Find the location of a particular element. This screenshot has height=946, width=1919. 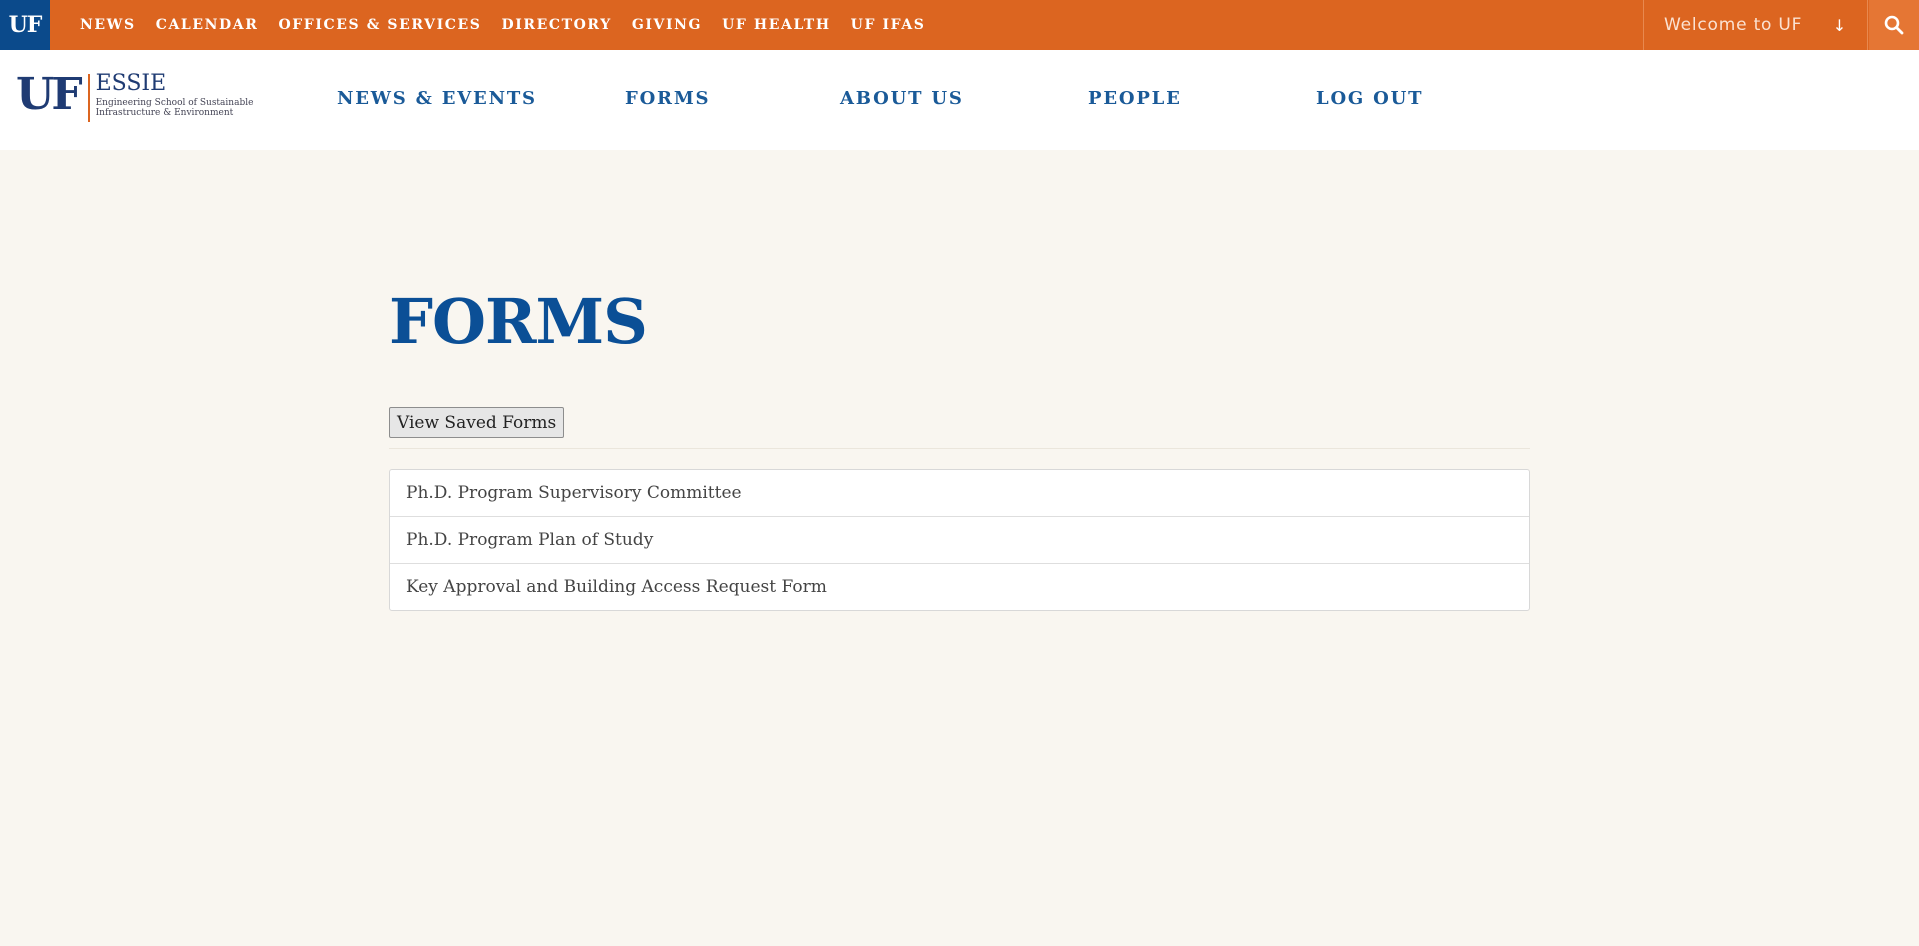

logo-uf-mark: UF is located at coordinates (49, 94).